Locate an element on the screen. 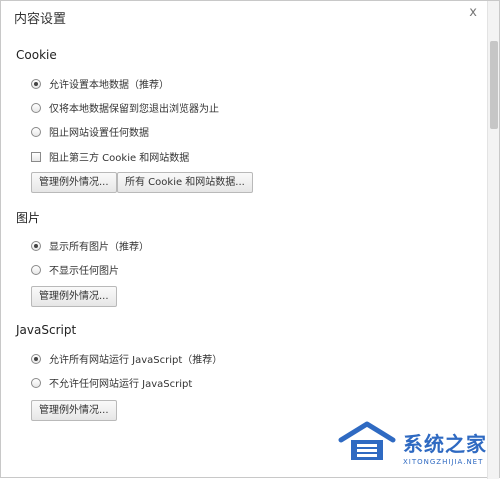 The image size is (500, 479). cookie-allow-label: 允许设置本地数据（推荐） is located at coordinates (109, 85).